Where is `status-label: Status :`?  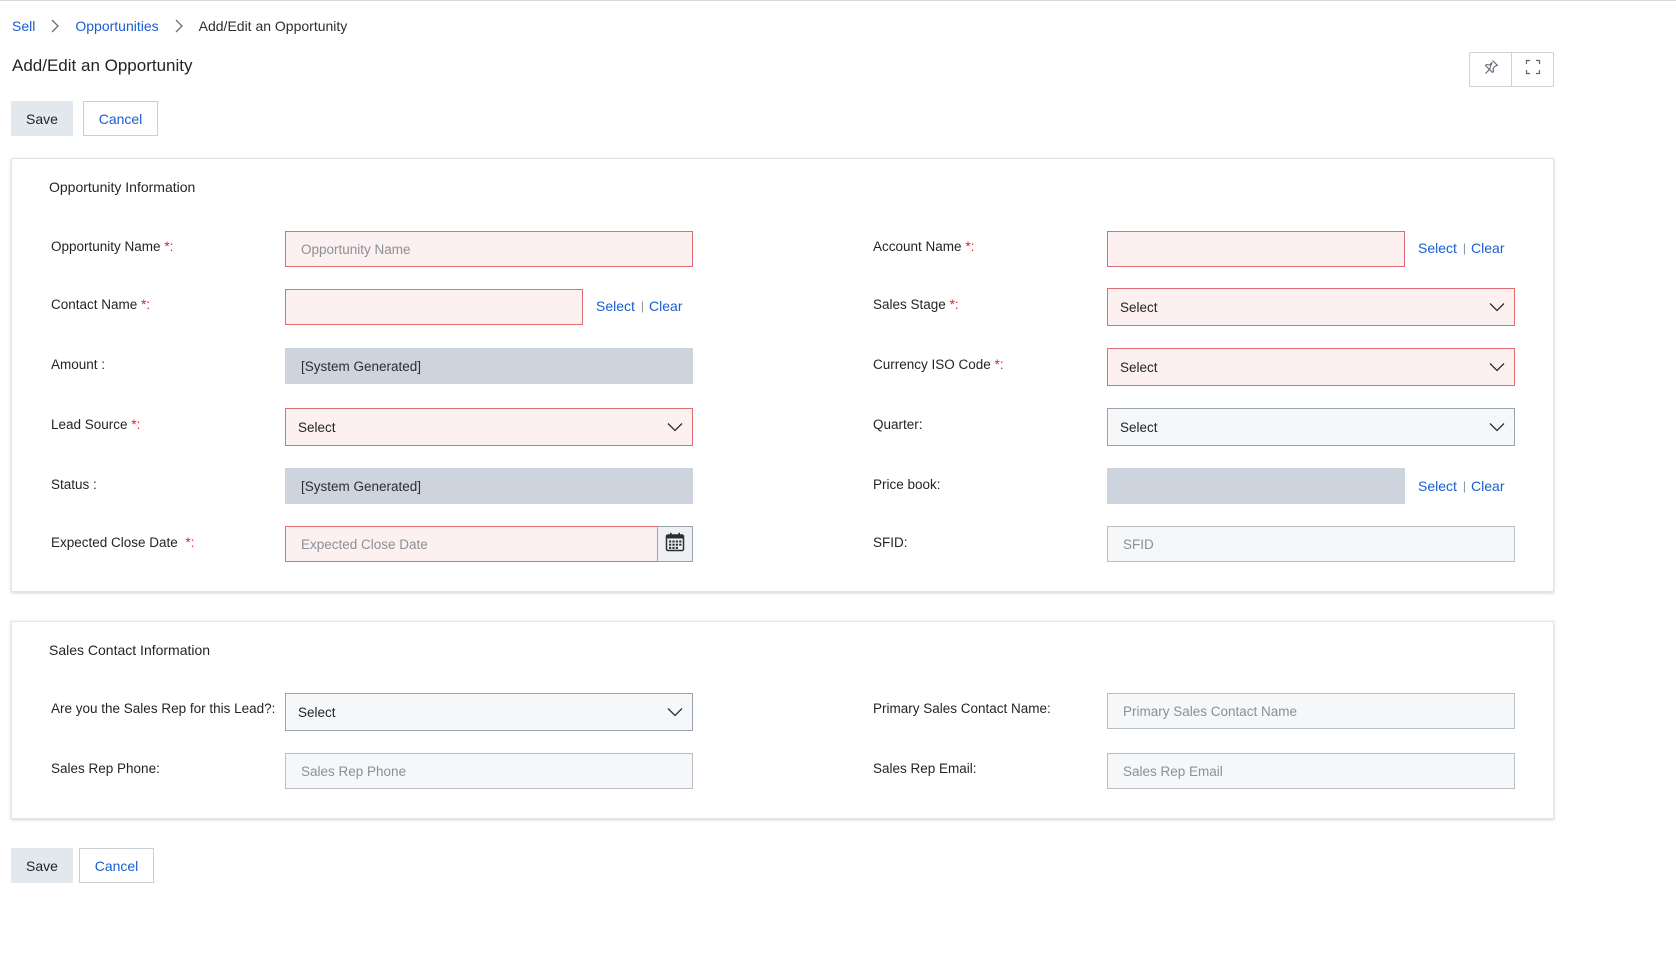 status-label: Status : is located at coordinates (74, 484).